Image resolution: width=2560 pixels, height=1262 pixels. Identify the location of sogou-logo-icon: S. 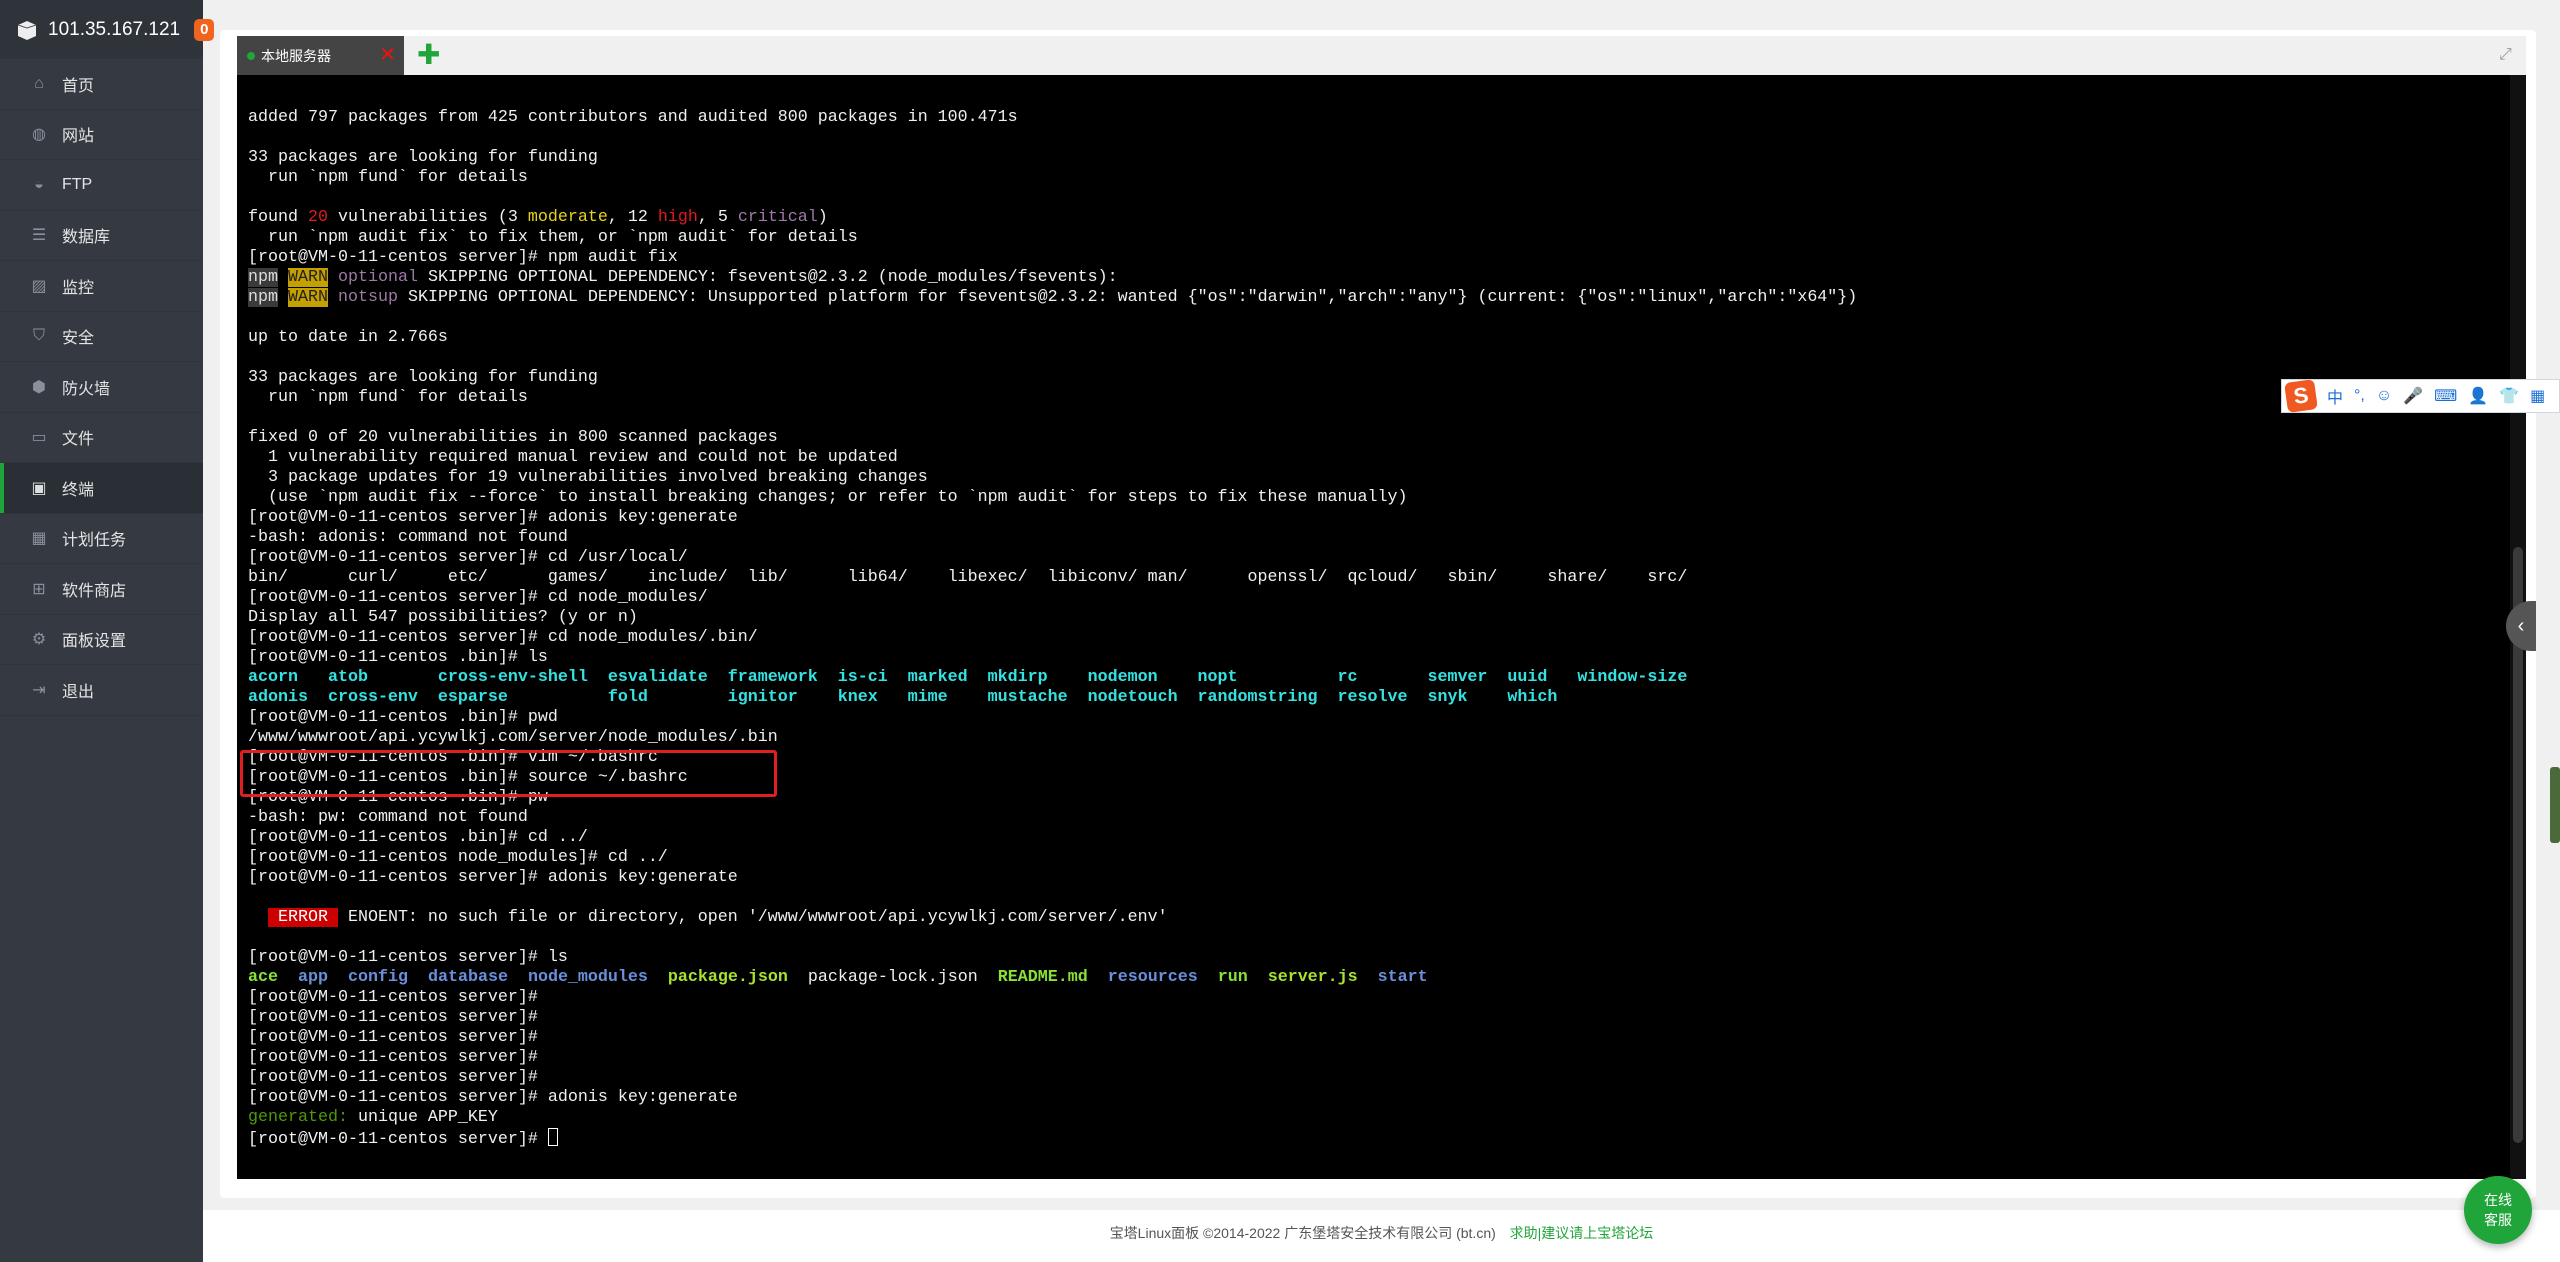
(2301, 396).